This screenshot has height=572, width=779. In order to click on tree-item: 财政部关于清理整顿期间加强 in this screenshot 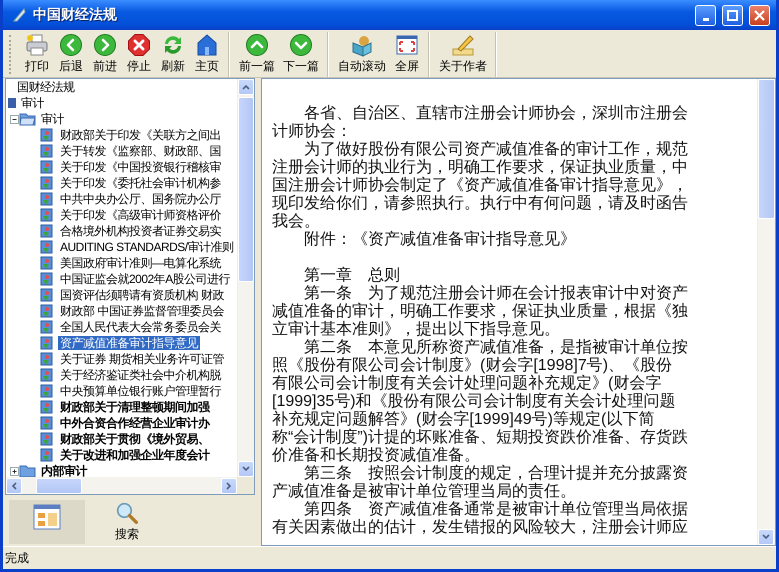, I will do `click(135, 407)`.